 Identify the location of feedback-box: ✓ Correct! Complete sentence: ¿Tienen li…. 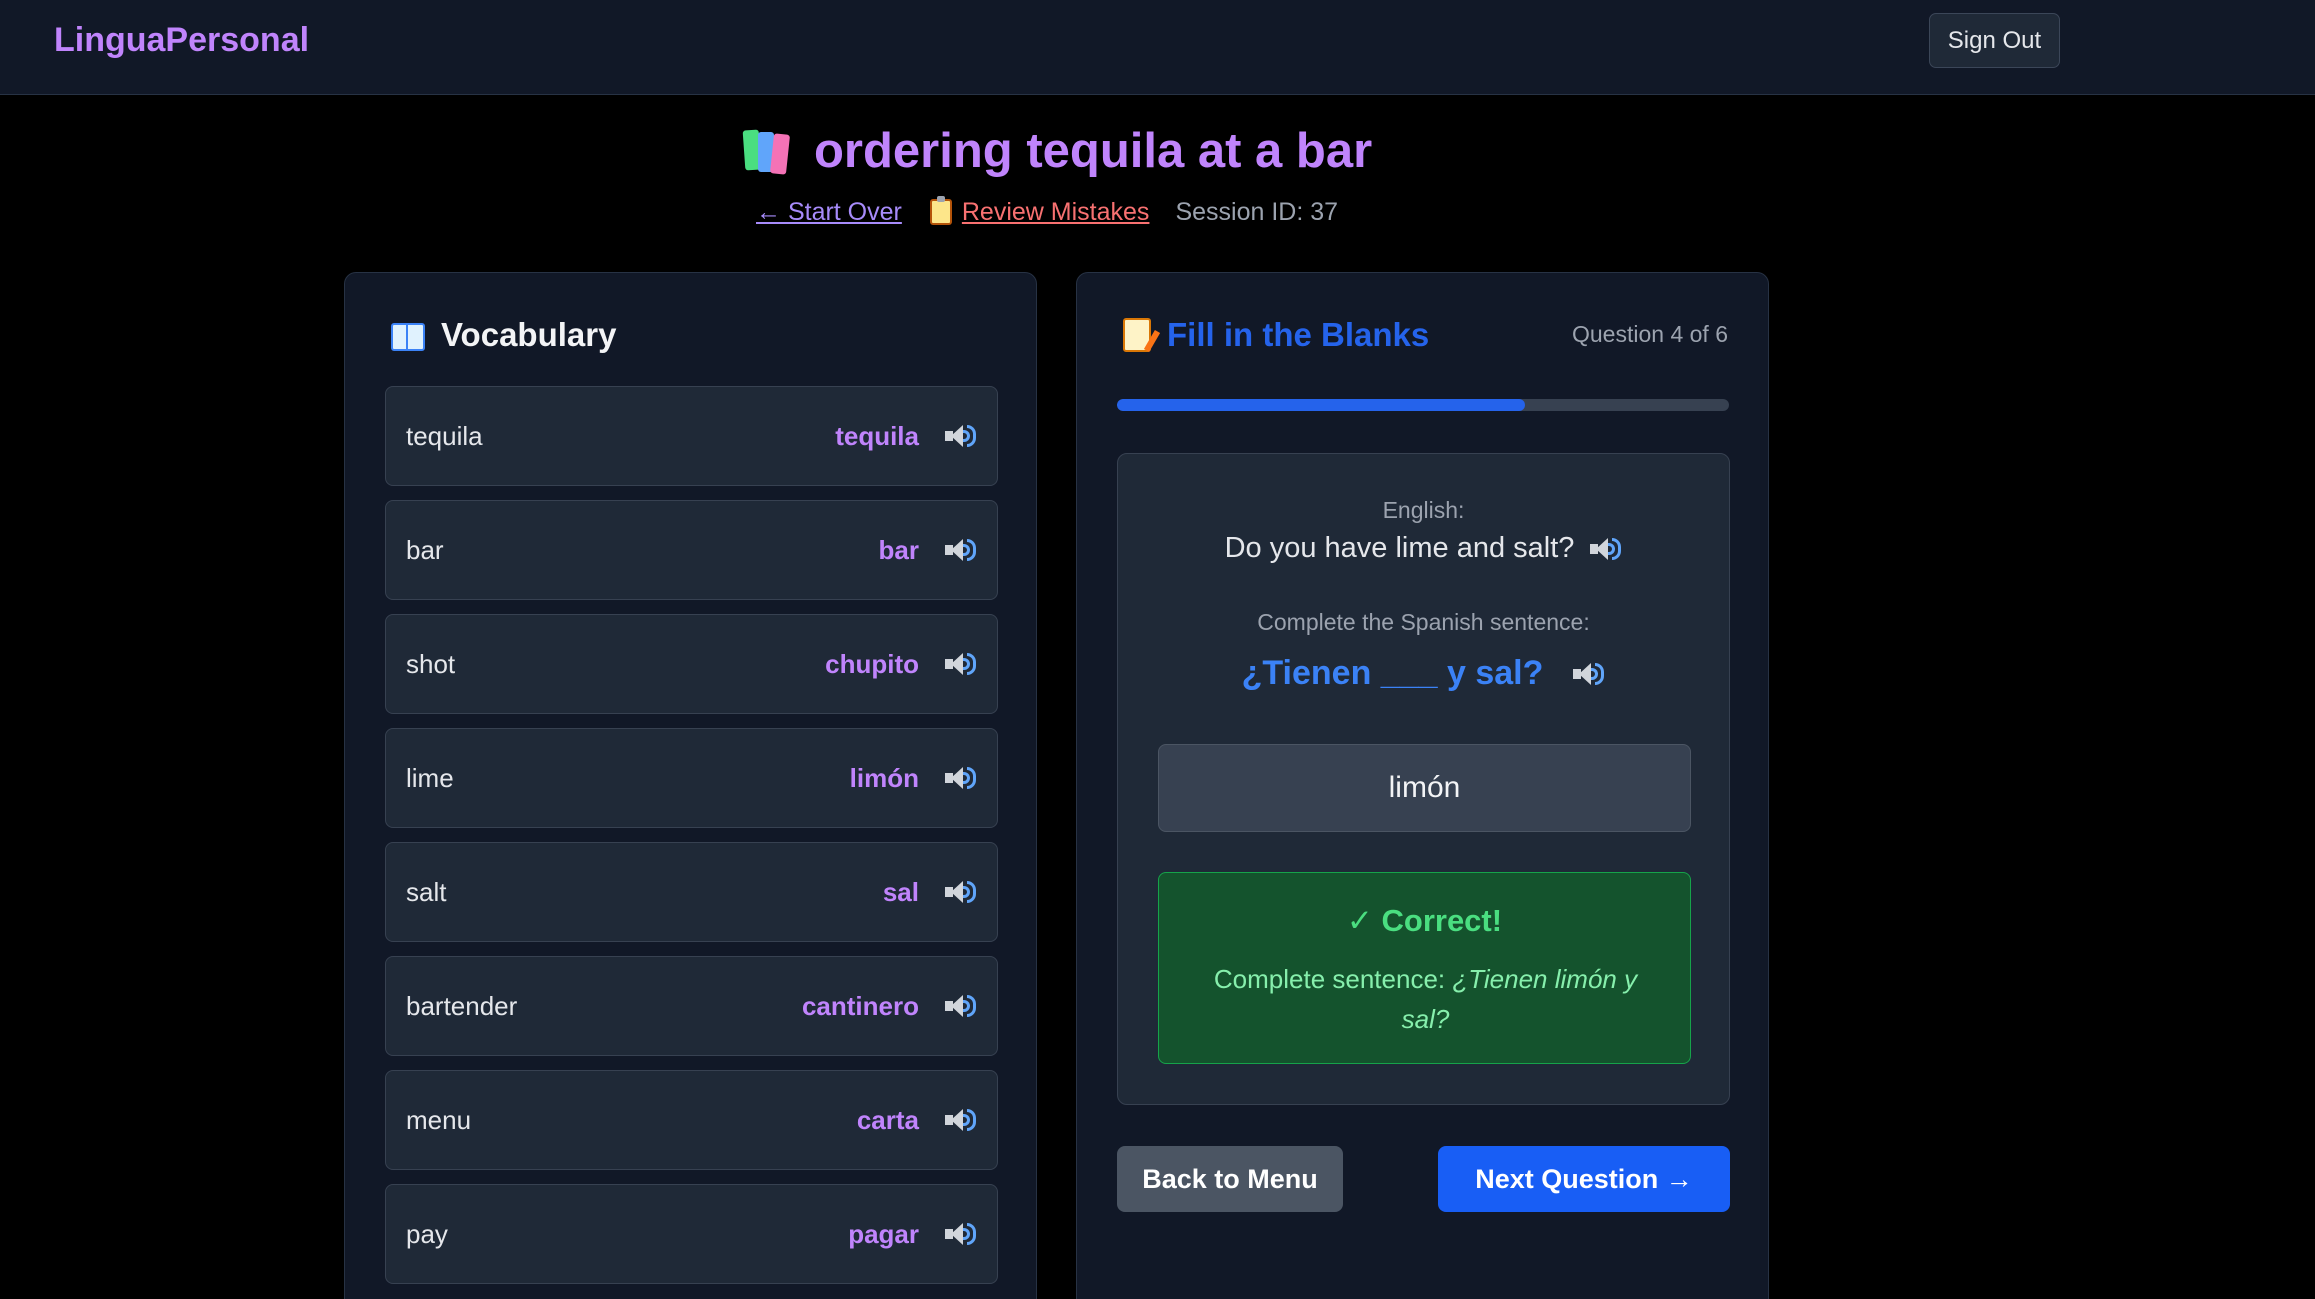
(1424, 968).